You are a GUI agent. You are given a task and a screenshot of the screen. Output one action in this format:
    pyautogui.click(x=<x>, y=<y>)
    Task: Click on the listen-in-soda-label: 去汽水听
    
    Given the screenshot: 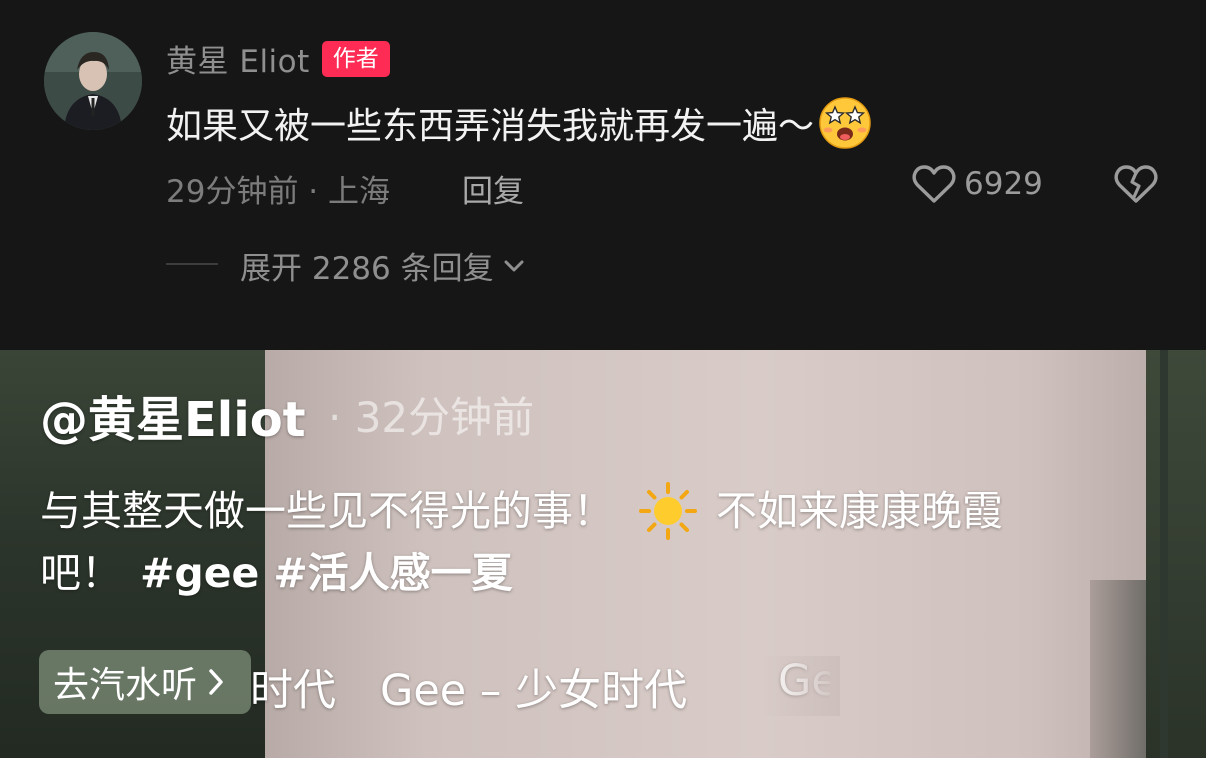 What is the action you would take?
    pyautogui.click(x=125, y=685)
    